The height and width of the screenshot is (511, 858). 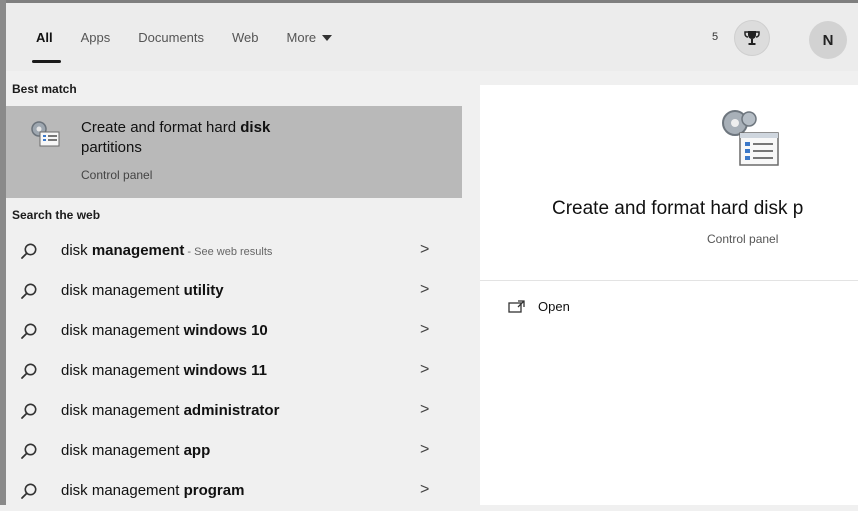 I want to click on best-match-heading: Best match, so click(x=44, y=89).